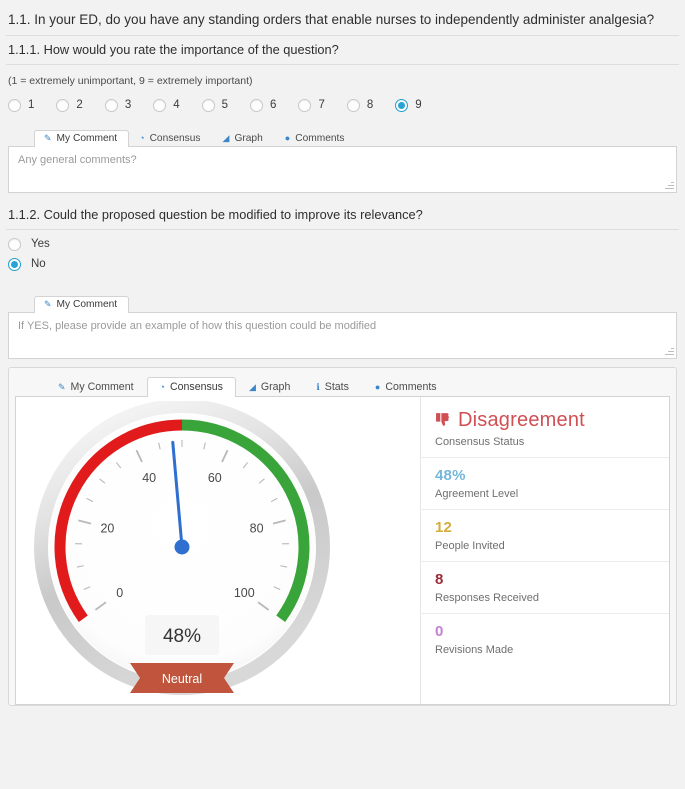 This screenshot has height=789, width=685. I want to click on radio-label: 3, so click(128, 105).